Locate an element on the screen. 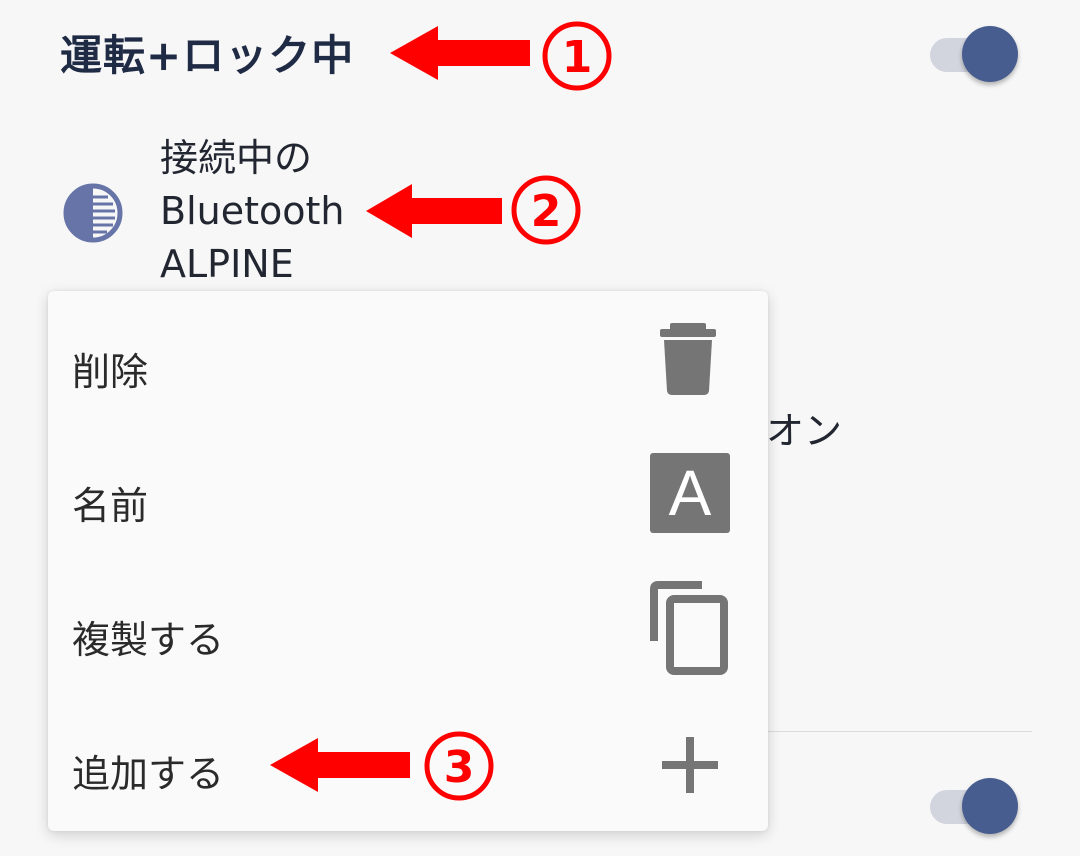 This screenshot has height=856, width=1080. trash-icon is located at coordinates (688, 359).